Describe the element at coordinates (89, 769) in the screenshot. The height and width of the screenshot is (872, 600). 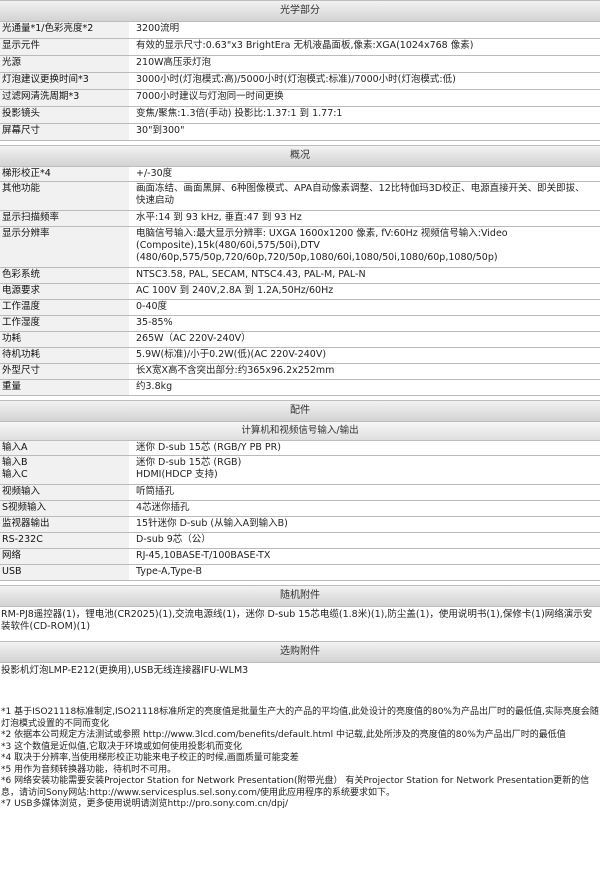
I see `footnote: *5 用作为音频转换器功能，待机时不可用。` at that location.